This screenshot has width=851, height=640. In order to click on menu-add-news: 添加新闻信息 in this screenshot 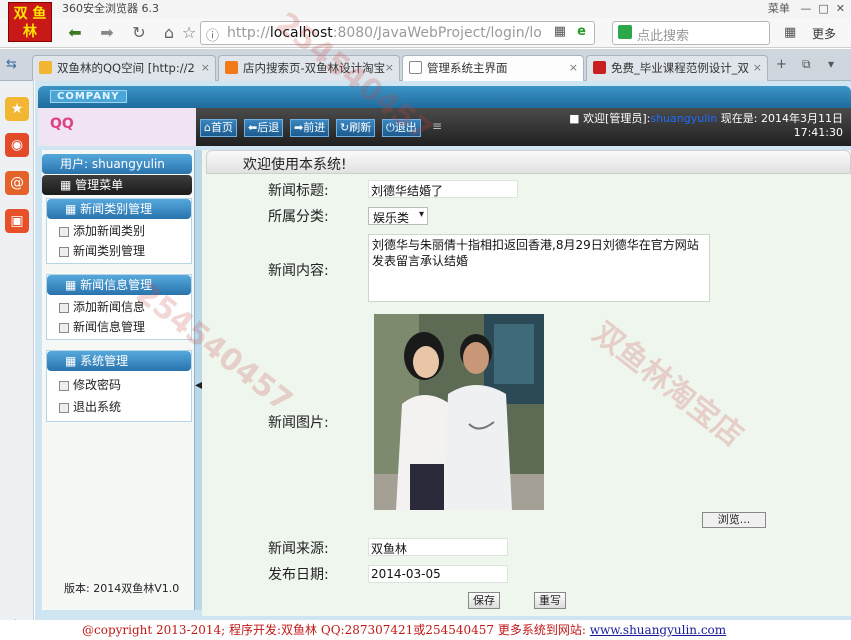, I will do `click(102, 307)`.